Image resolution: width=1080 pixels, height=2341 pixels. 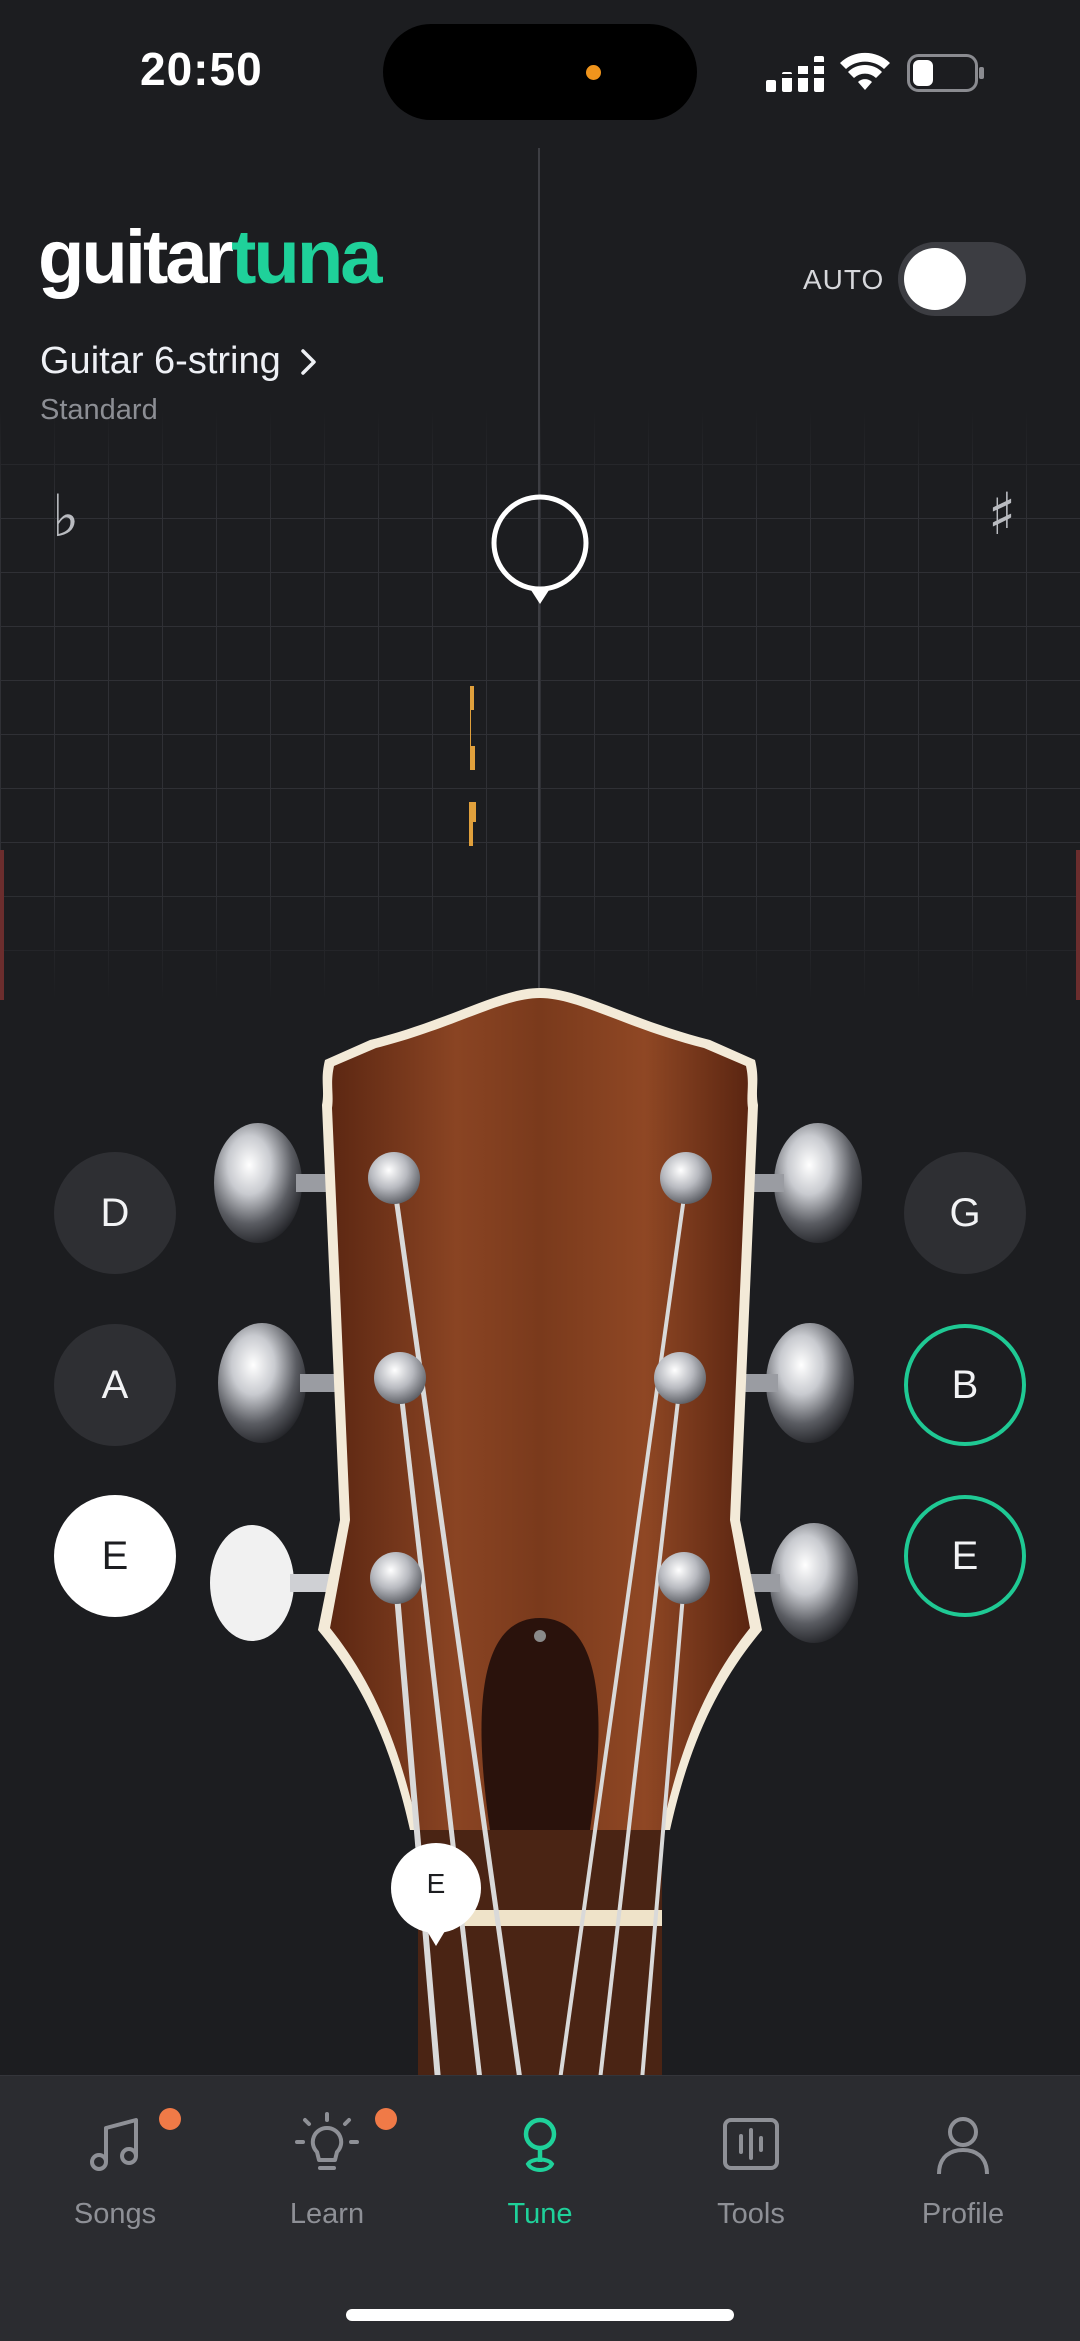 I want to click on home-indicator, so click(x=540, y=2315).